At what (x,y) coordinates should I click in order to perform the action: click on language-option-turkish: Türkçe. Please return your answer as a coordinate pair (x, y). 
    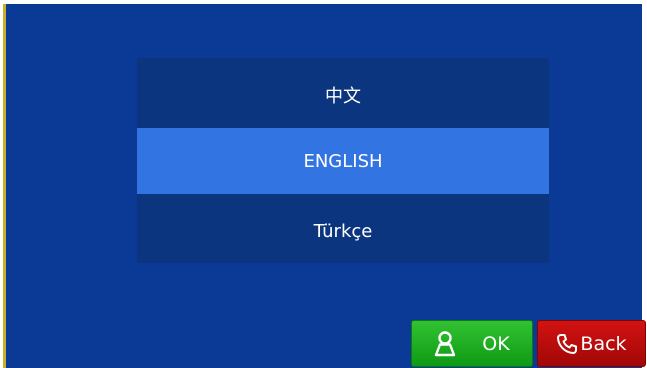
    Looking at the image, I should click on (343, 231).